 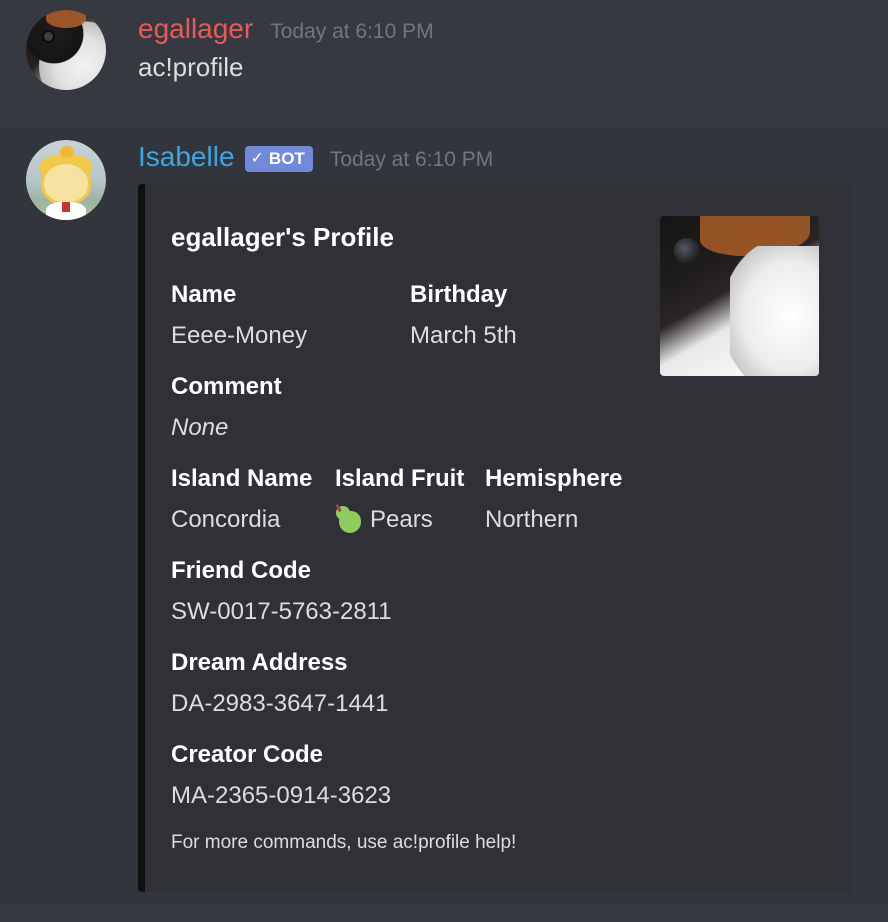 I want to click on embed-footer: For more commands, use ac!profile help!, so click(x=344, y=842).